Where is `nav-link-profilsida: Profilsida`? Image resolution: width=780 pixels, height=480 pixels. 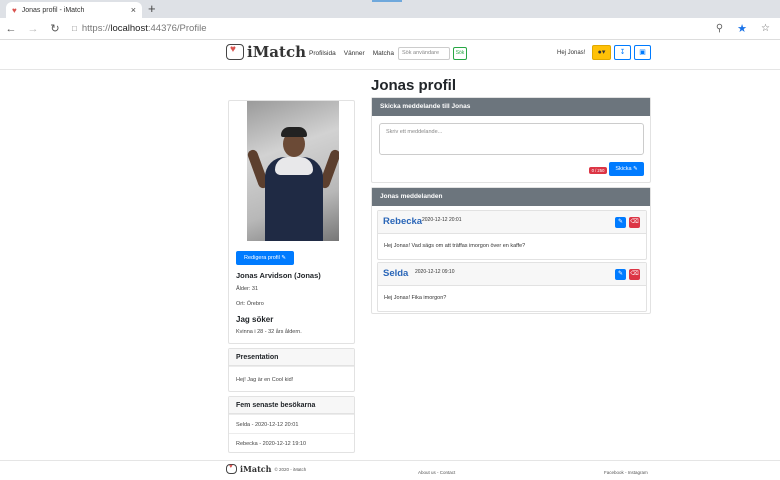
nav-link-profilsida: Profilsida is located at coordinates (322, 53).